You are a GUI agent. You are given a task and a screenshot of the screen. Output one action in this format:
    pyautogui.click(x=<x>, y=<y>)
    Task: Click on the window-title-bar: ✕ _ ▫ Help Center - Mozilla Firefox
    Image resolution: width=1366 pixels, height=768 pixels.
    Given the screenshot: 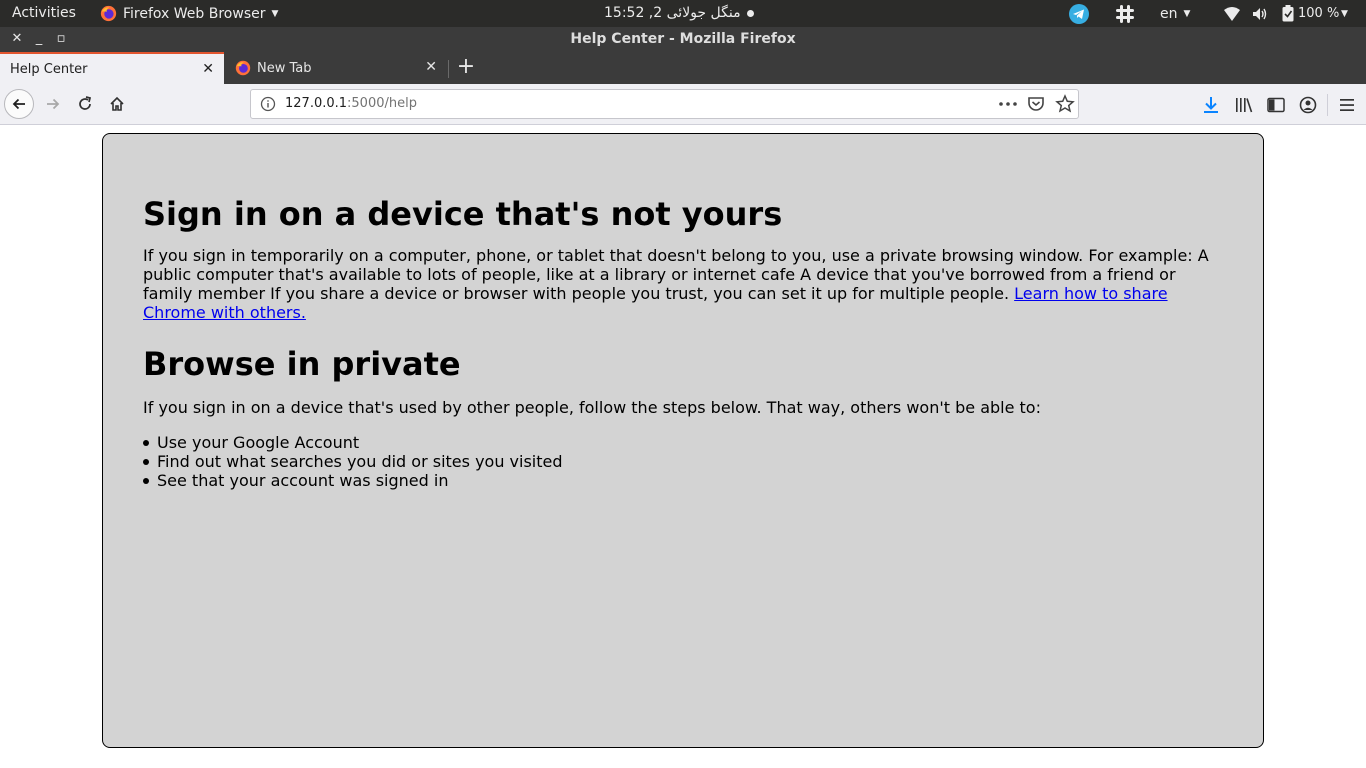 What is the action you would take?
    pyautogui.click(x=683, y=39)
    